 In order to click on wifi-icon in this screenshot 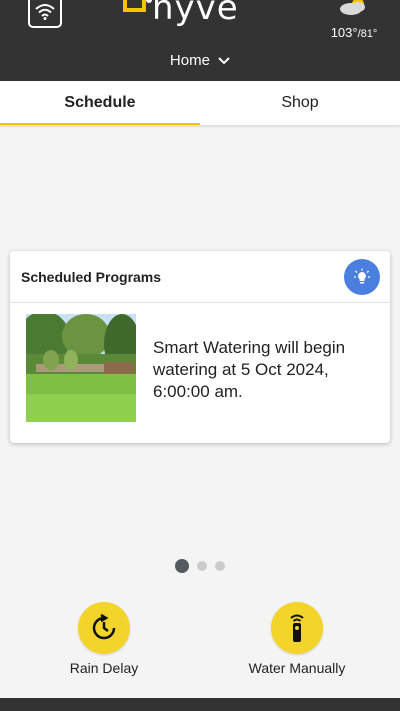, I will do `click(45, 12)`.